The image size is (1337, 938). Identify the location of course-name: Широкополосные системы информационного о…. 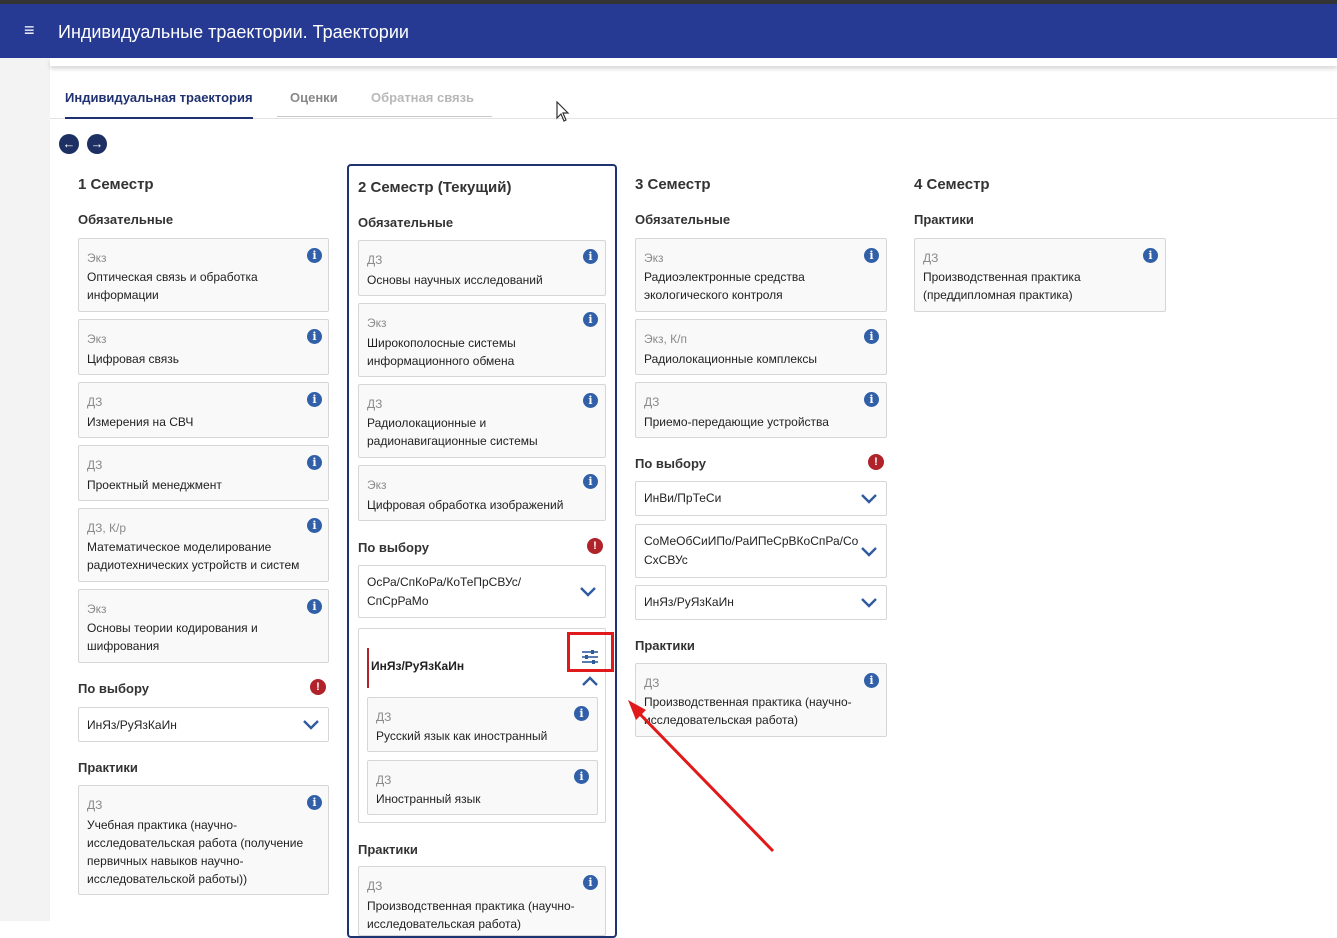
(441, 352).